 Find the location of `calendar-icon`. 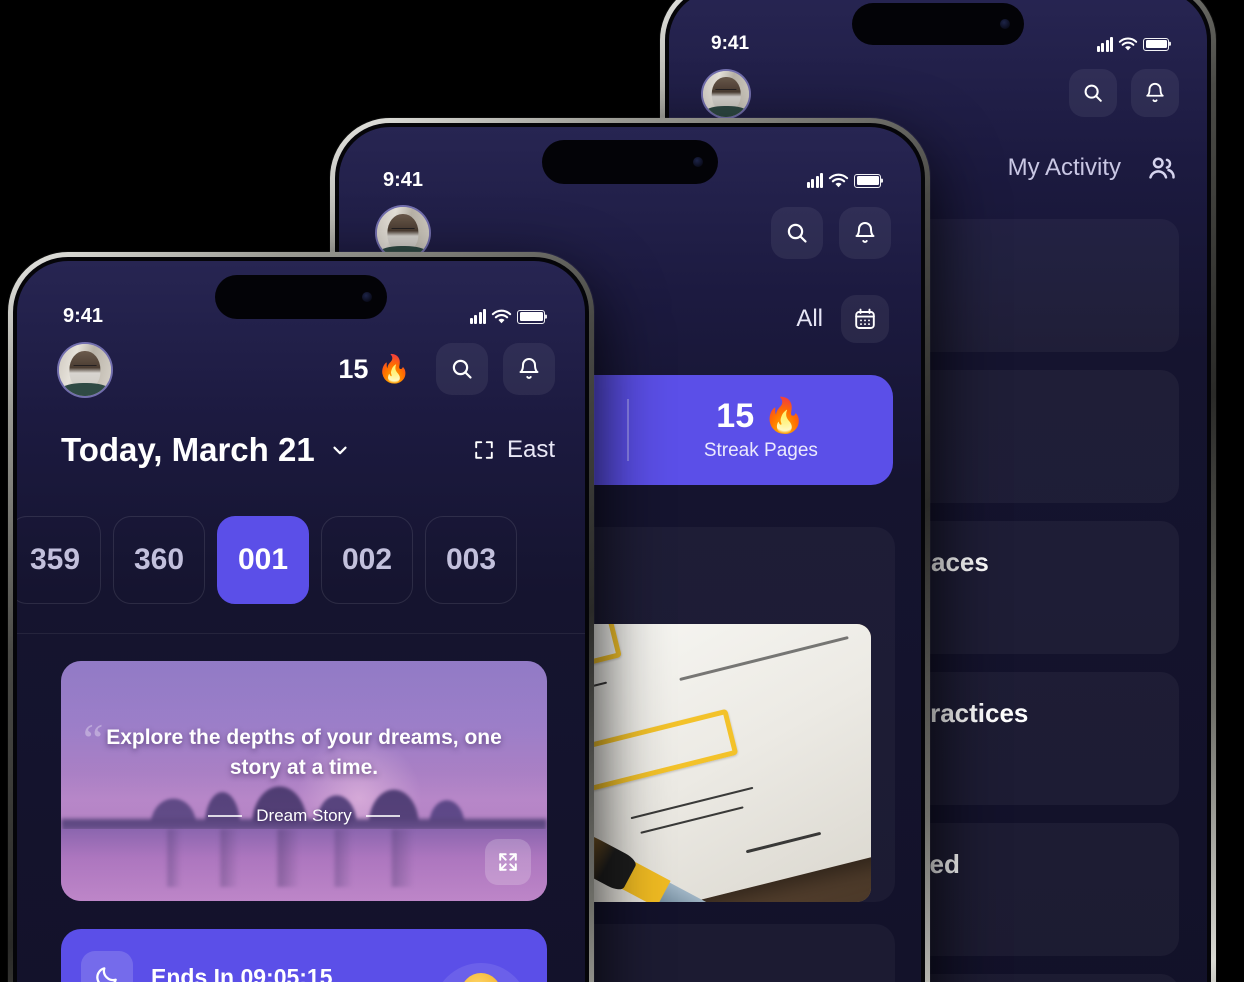

calendar-icon is located at coordinates (865, 318).